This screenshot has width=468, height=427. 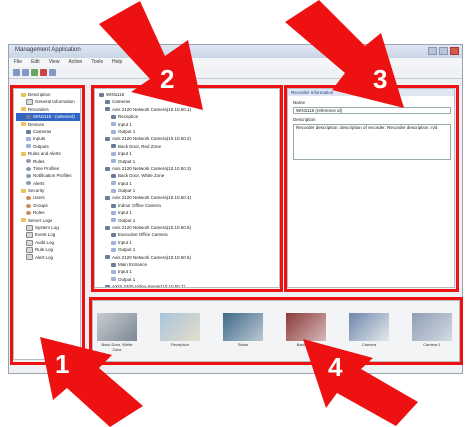 I want to click on callout-2: 2, so click(x=167, y=79).